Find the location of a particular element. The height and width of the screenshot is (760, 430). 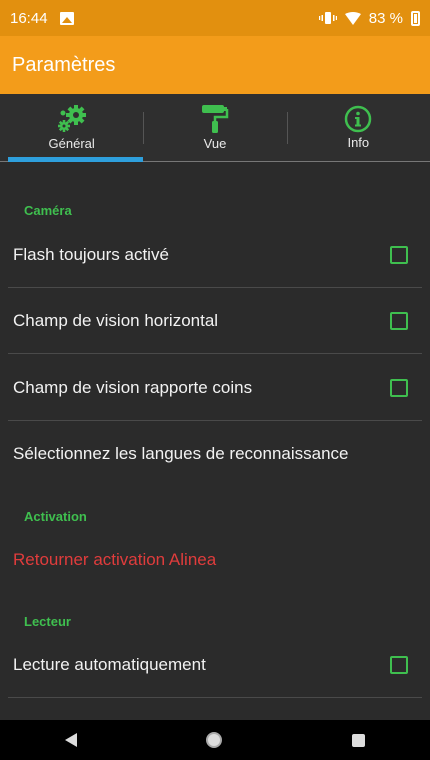

setting-corner-fov-checkbox is located at coordinates (399, 387).